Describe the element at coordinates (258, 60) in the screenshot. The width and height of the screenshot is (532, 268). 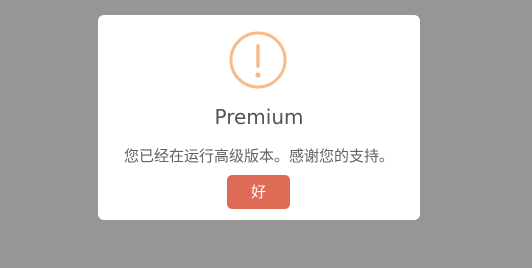
I see `warning-icon` at that location.